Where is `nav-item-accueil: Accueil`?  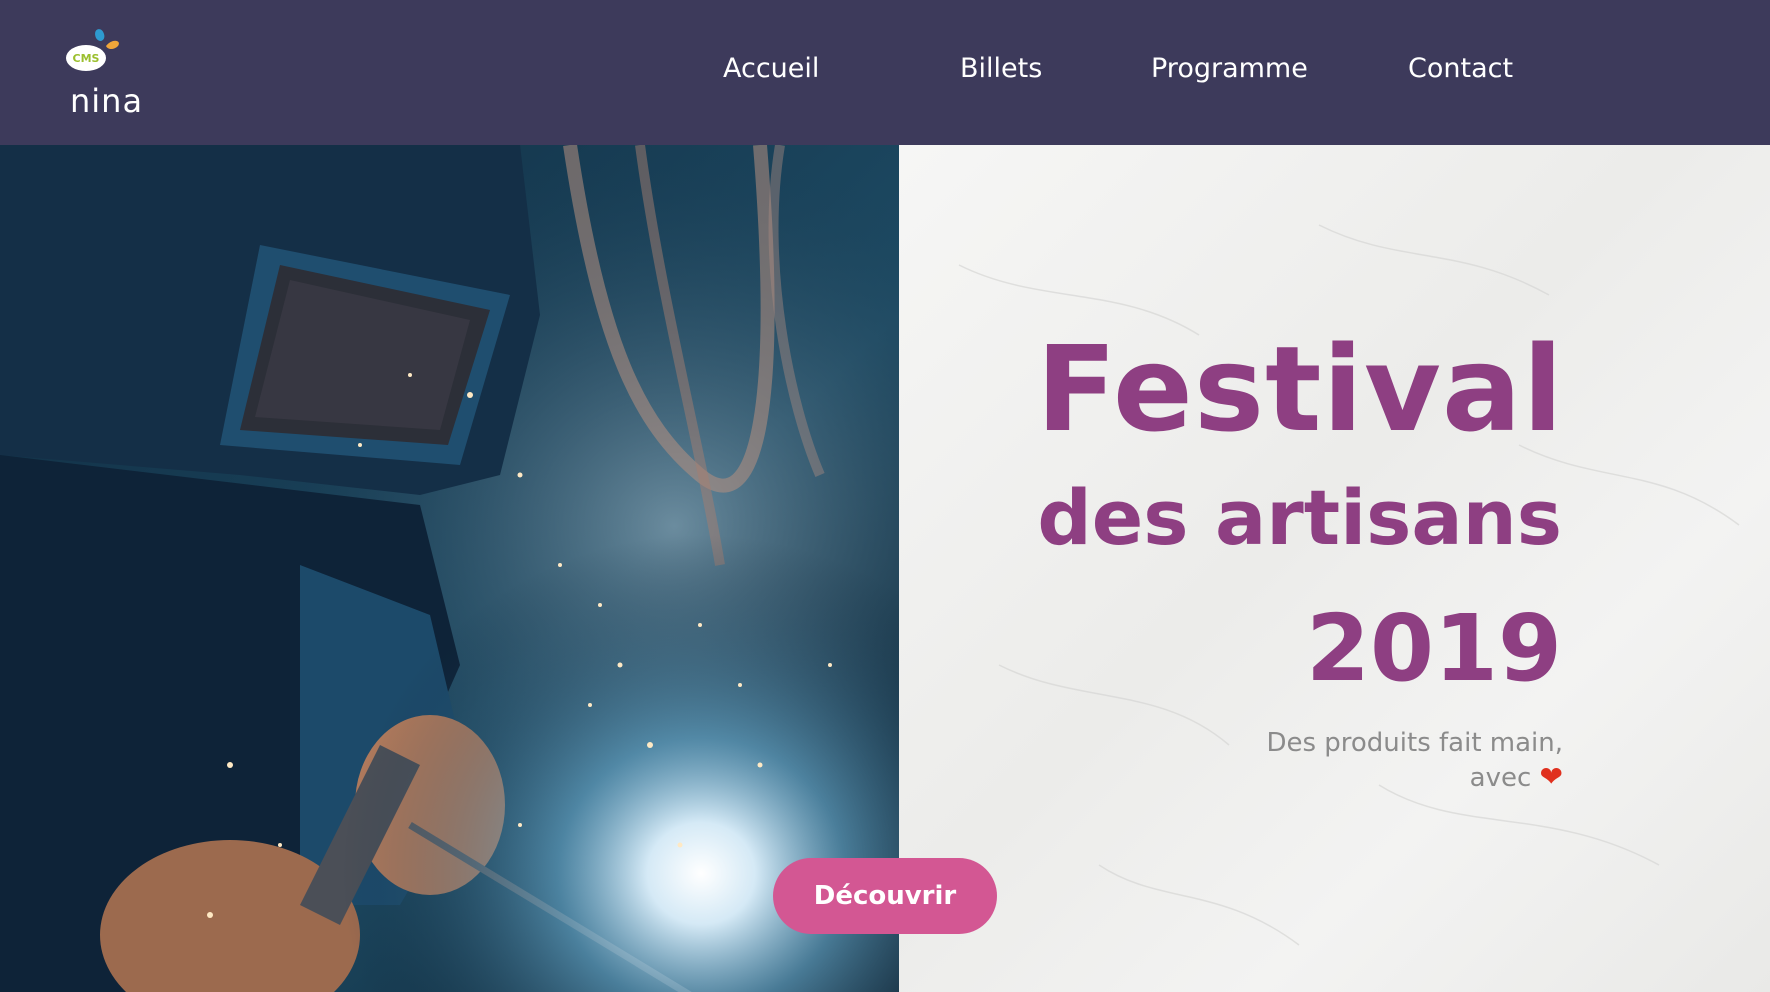 nav-item-accueil: Accueil is located at coordinates (771, 68).